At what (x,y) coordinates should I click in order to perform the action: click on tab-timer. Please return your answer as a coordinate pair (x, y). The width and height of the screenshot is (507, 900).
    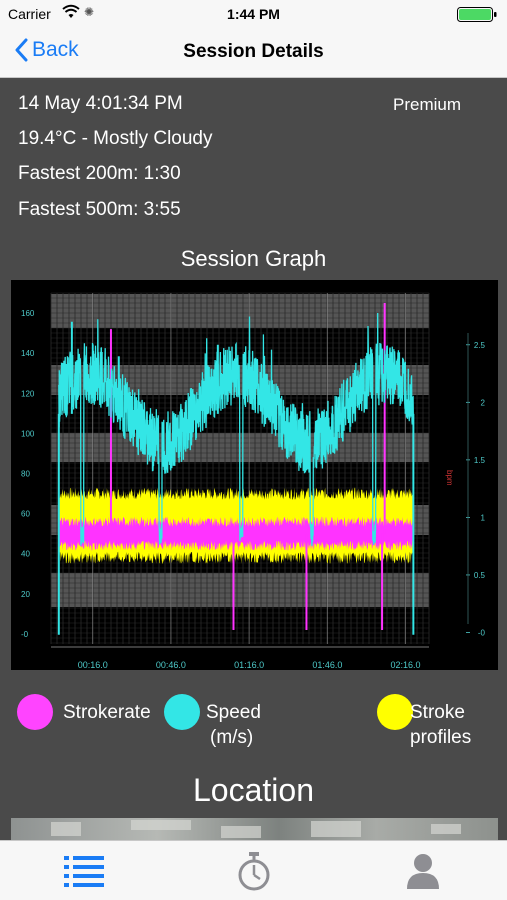
    Looking at the image, I should click on (254, 871).